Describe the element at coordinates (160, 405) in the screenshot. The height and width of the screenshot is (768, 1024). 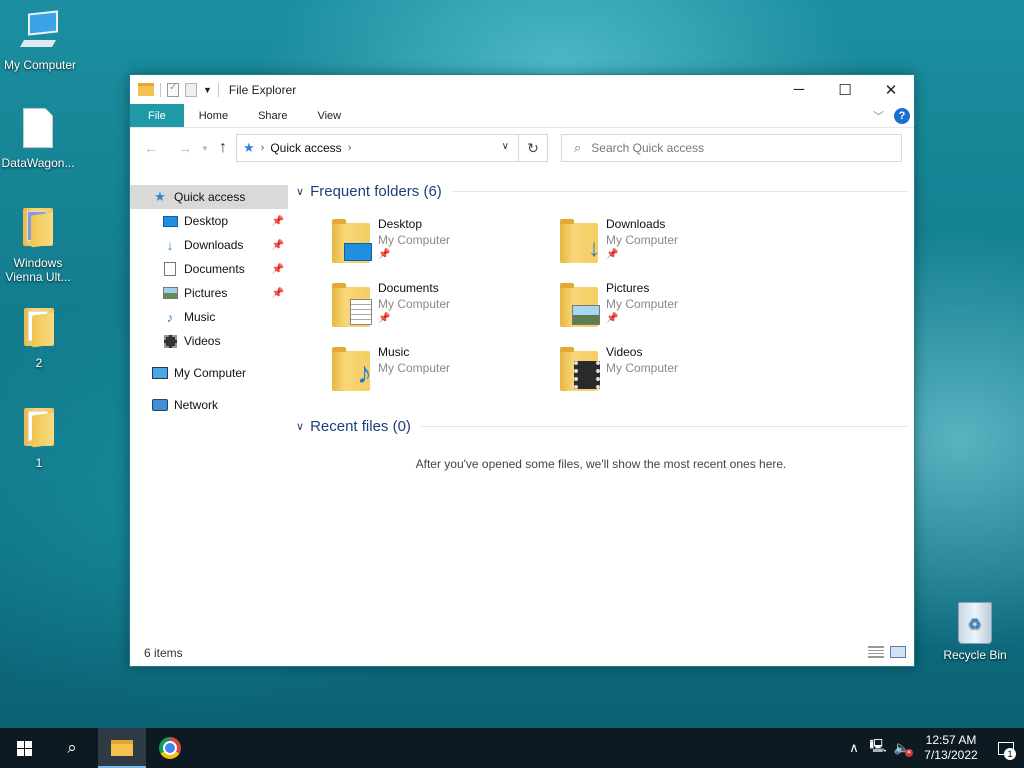
I see `network-icon` at that location.